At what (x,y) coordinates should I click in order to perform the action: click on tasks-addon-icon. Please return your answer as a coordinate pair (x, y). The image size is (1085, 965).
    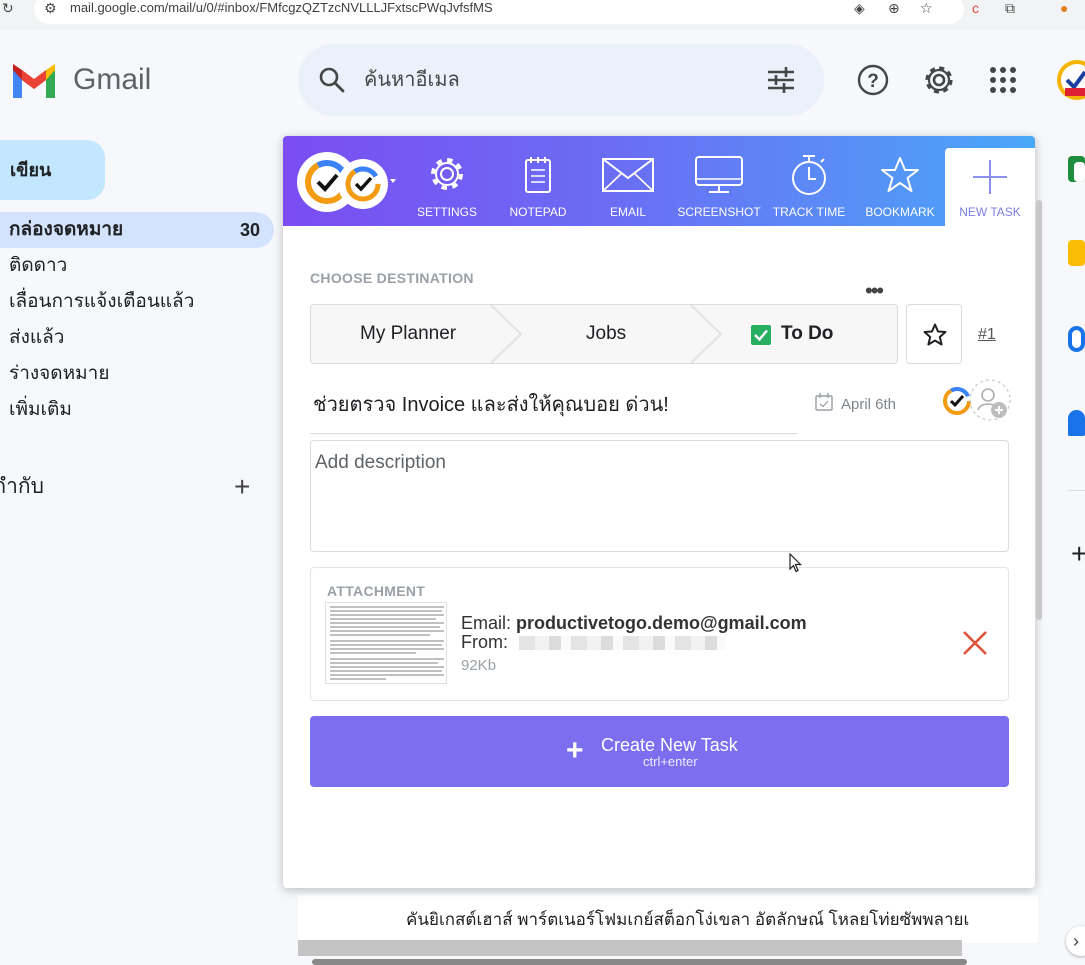
    Looking at the image, I should click on (1076, 339).